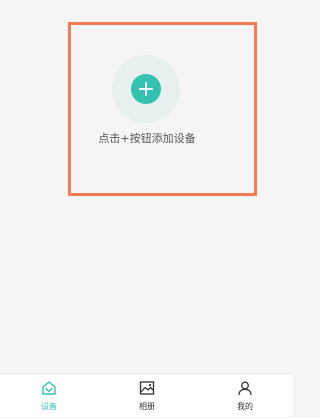 The height and width of the screenshot is (418, 320). Describe the element at coordinates (49, 396) in the screenshot. I see `tab-devices: 设备` at that location.